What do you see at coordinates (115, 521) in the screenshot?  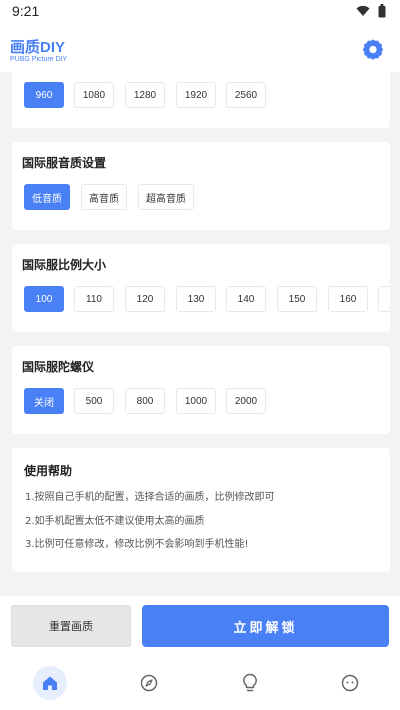 I see `help-line-2: 2.如手机配置太低不建议使用太高的画质` at bounding box center [115, 521].